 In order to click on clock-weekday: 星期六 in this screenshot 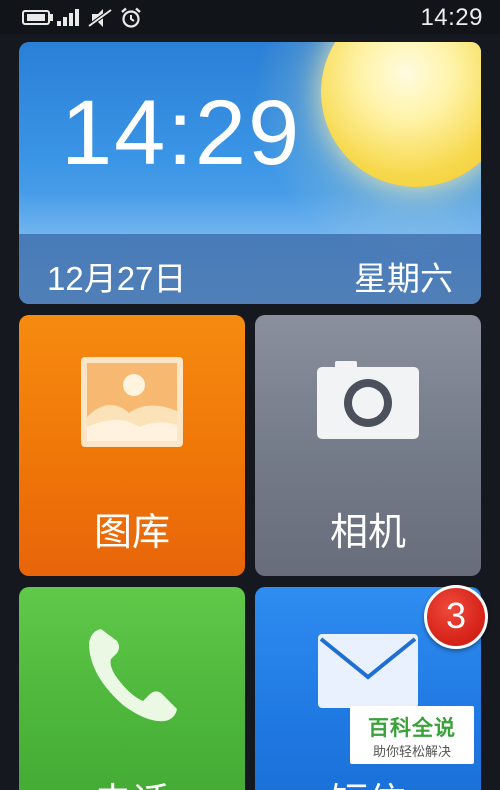, I will do `click(403, 278)`.